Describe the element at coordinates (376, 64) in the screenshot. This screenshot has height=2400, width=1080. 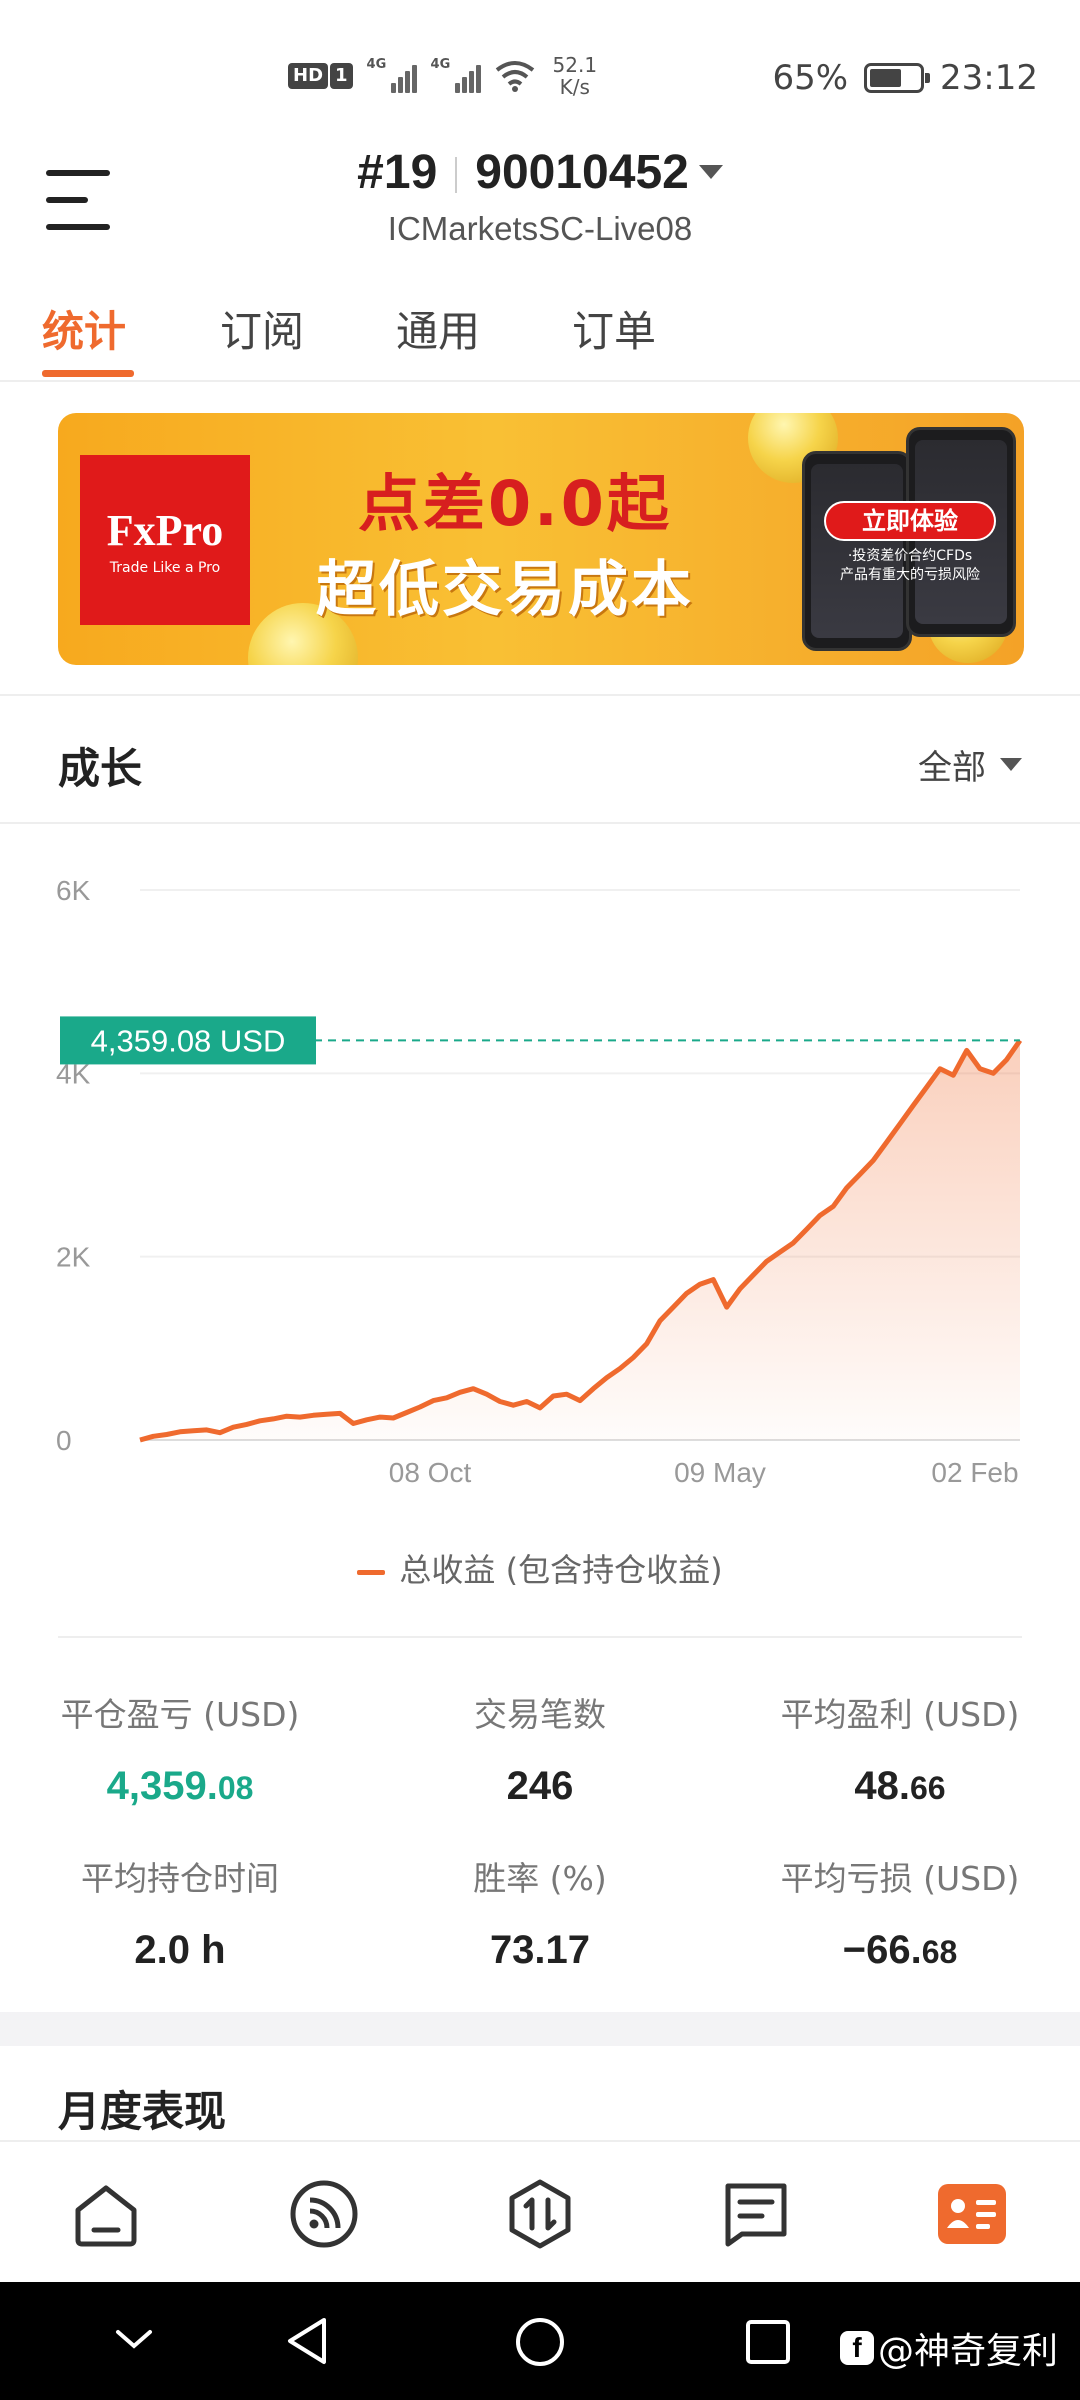
I see `network-gen-label: 4G` at that location.